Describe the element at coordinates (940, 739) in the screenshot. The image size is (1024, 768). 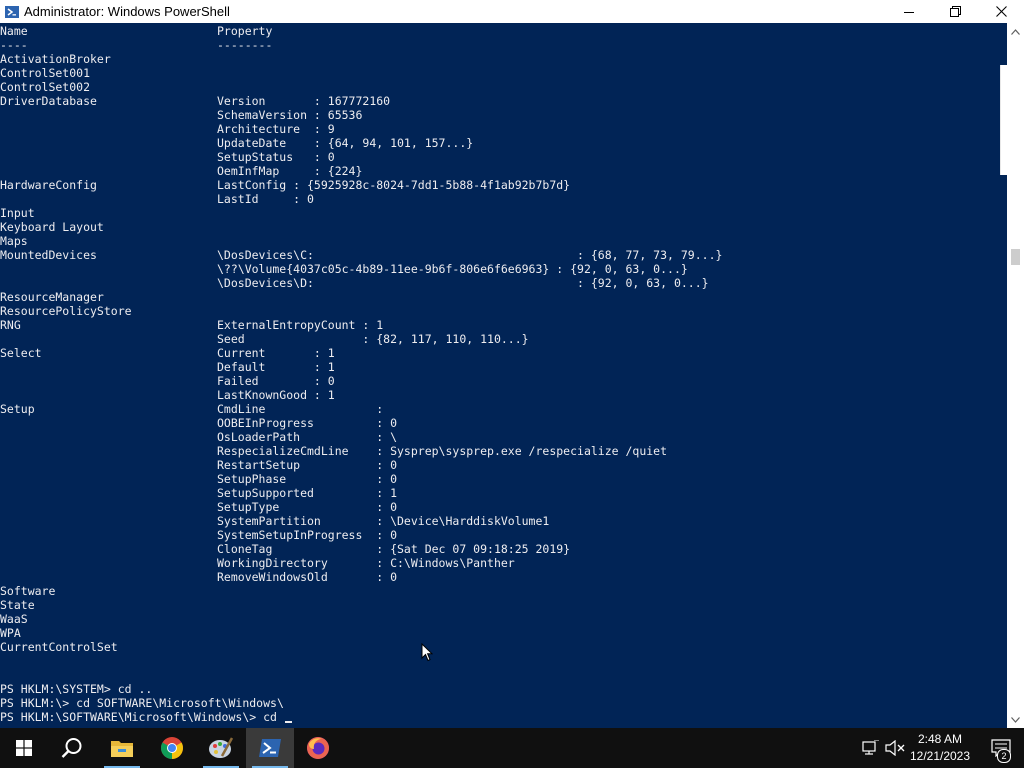
I see `clock-time: 2:48 AM` at that location.